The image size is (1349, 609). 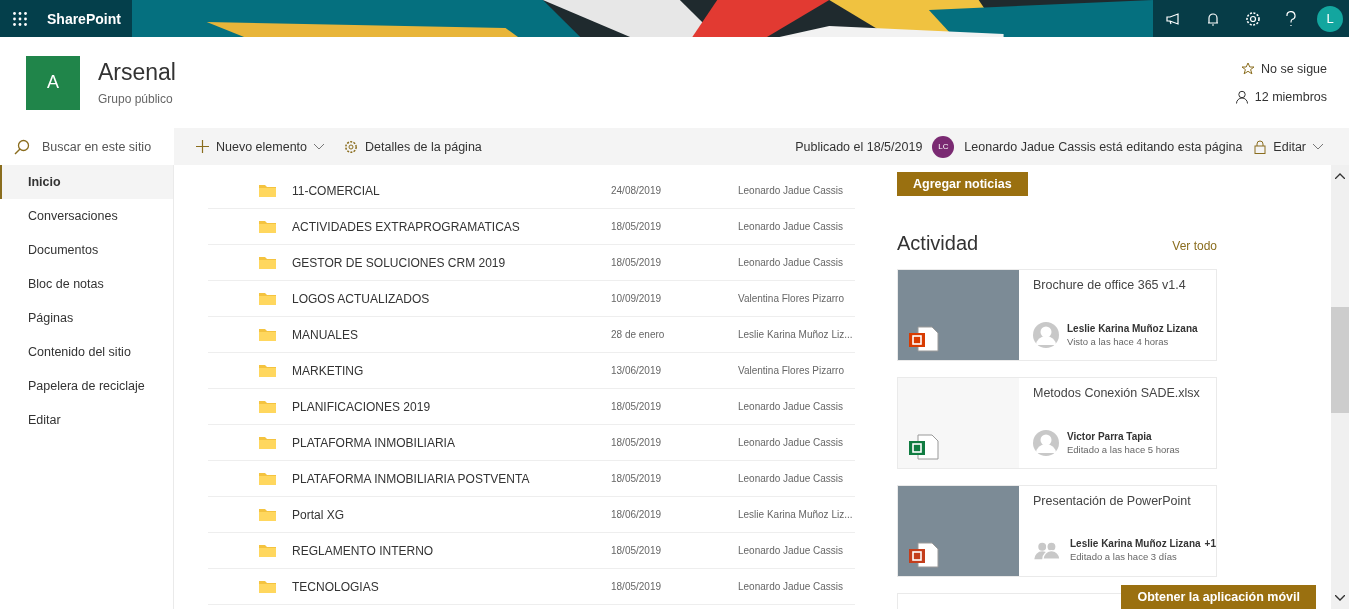 What do you see at coordinates (86, 216) in the screenshot?
I see `nav-link: Conversaciones` at bounding box center [86, 216].